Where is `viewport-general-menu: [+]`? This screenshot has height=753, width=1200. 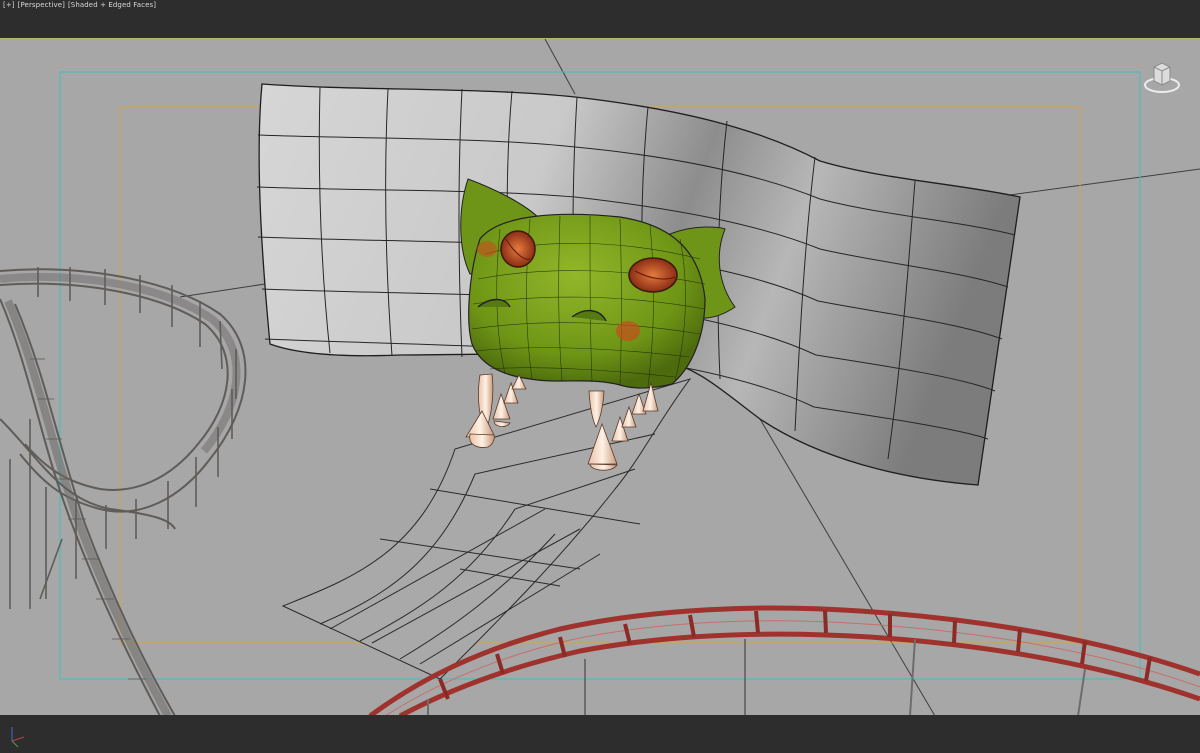
viewport-general-menu: [+] is located at coordinates (9, 5).